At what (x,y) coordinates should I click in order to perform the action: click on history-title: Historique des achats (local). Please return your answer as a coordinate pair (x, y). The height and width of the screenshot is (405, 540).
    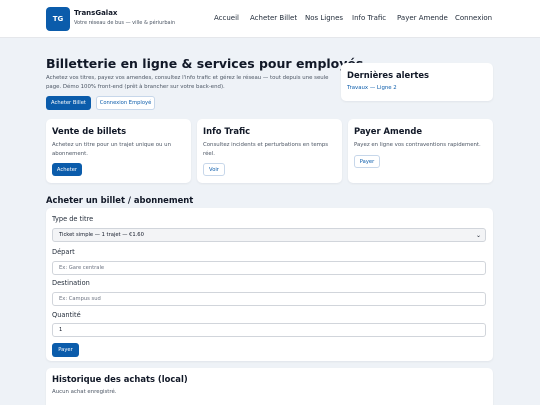
    Looking at the image, I should click on (120, 379).